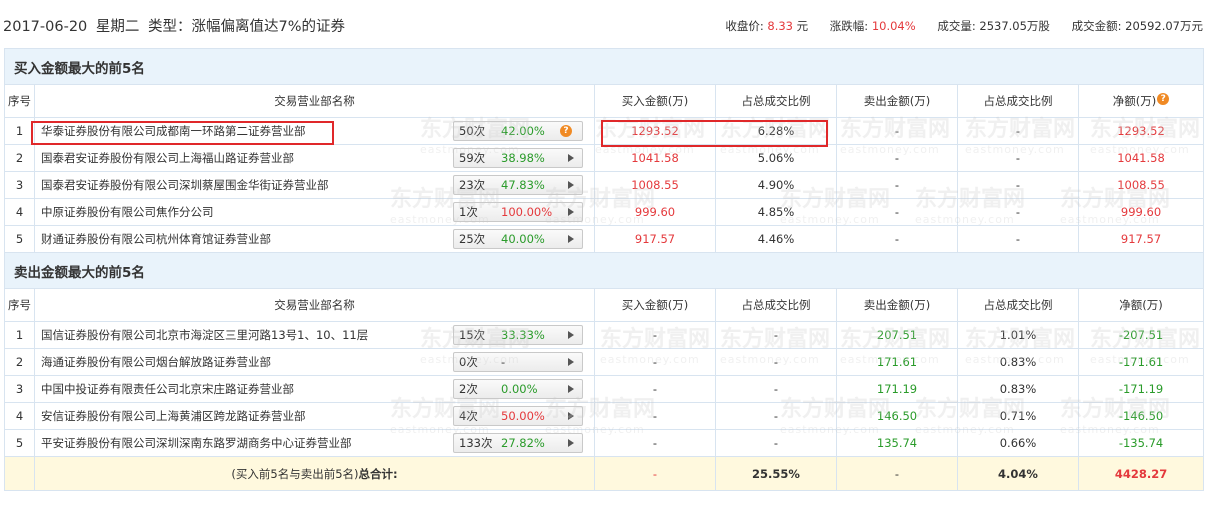 The width and height of the screenshot is (1211, 505). What do you see at coordinates (776, 185) in the screenshot?
I see `buy-ratio: 4.90%` at bounding box center [776, 185].